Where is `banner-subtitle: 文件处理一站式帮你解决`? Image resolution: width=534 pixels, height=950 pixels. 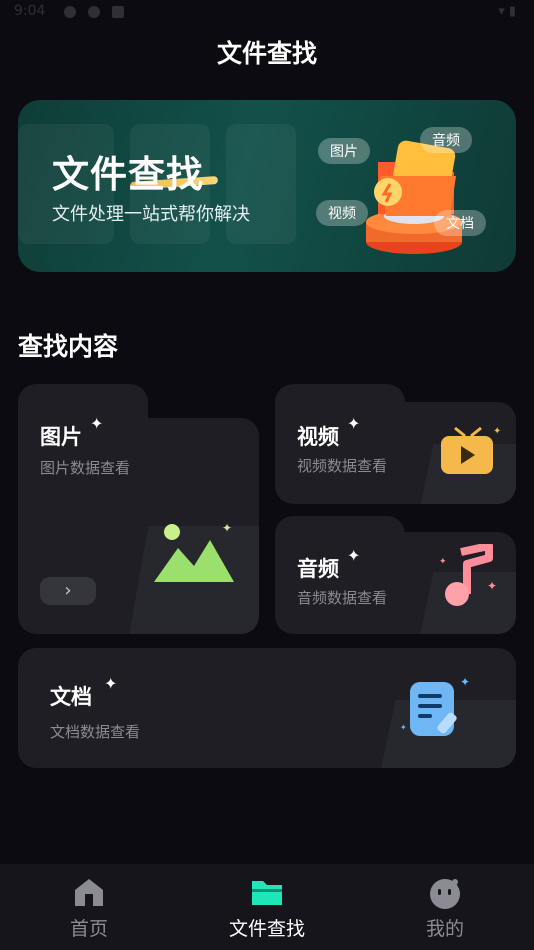 banner-subtitle: 文件处理一站式帮你解决 is located at coordinates (151, 214).